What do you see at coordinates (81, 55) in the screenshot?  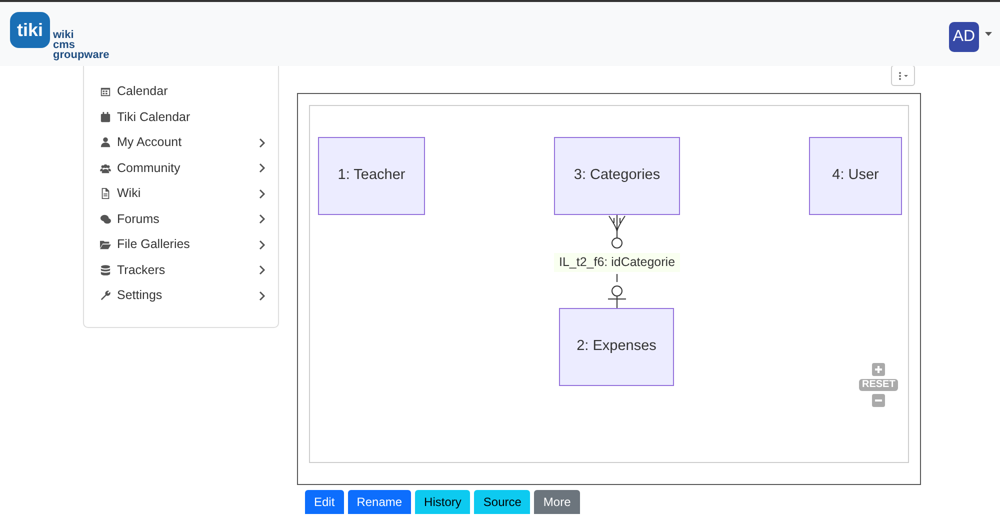 I see `logo-text: groupware` at bounding box center [81, 55].